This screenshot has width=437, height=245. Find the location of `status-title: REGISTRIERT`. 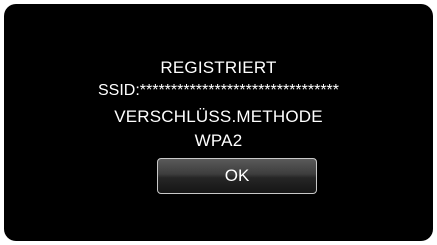

status-title: REGISTRIERT is located at coordinates (218, 67).